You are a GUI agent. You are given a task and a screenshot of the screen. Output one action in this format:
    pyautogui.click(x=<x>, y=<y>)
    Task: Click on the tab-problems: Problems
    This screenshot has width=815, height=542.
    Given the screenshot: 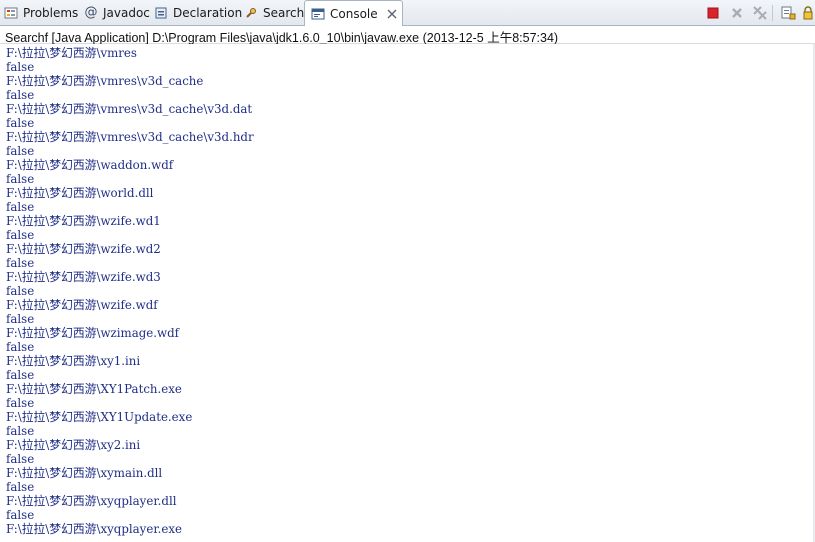 What is the action you would take?
    pyautogui.click(x=41, y=13)
    